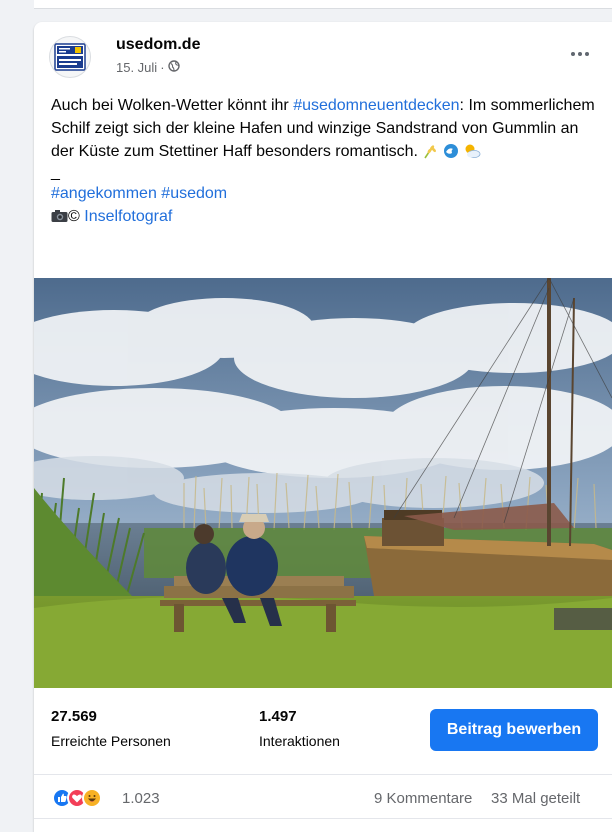 The image size is (612, 832). I want to click on hashtag-usedom: #usedom, so click(194, 193).